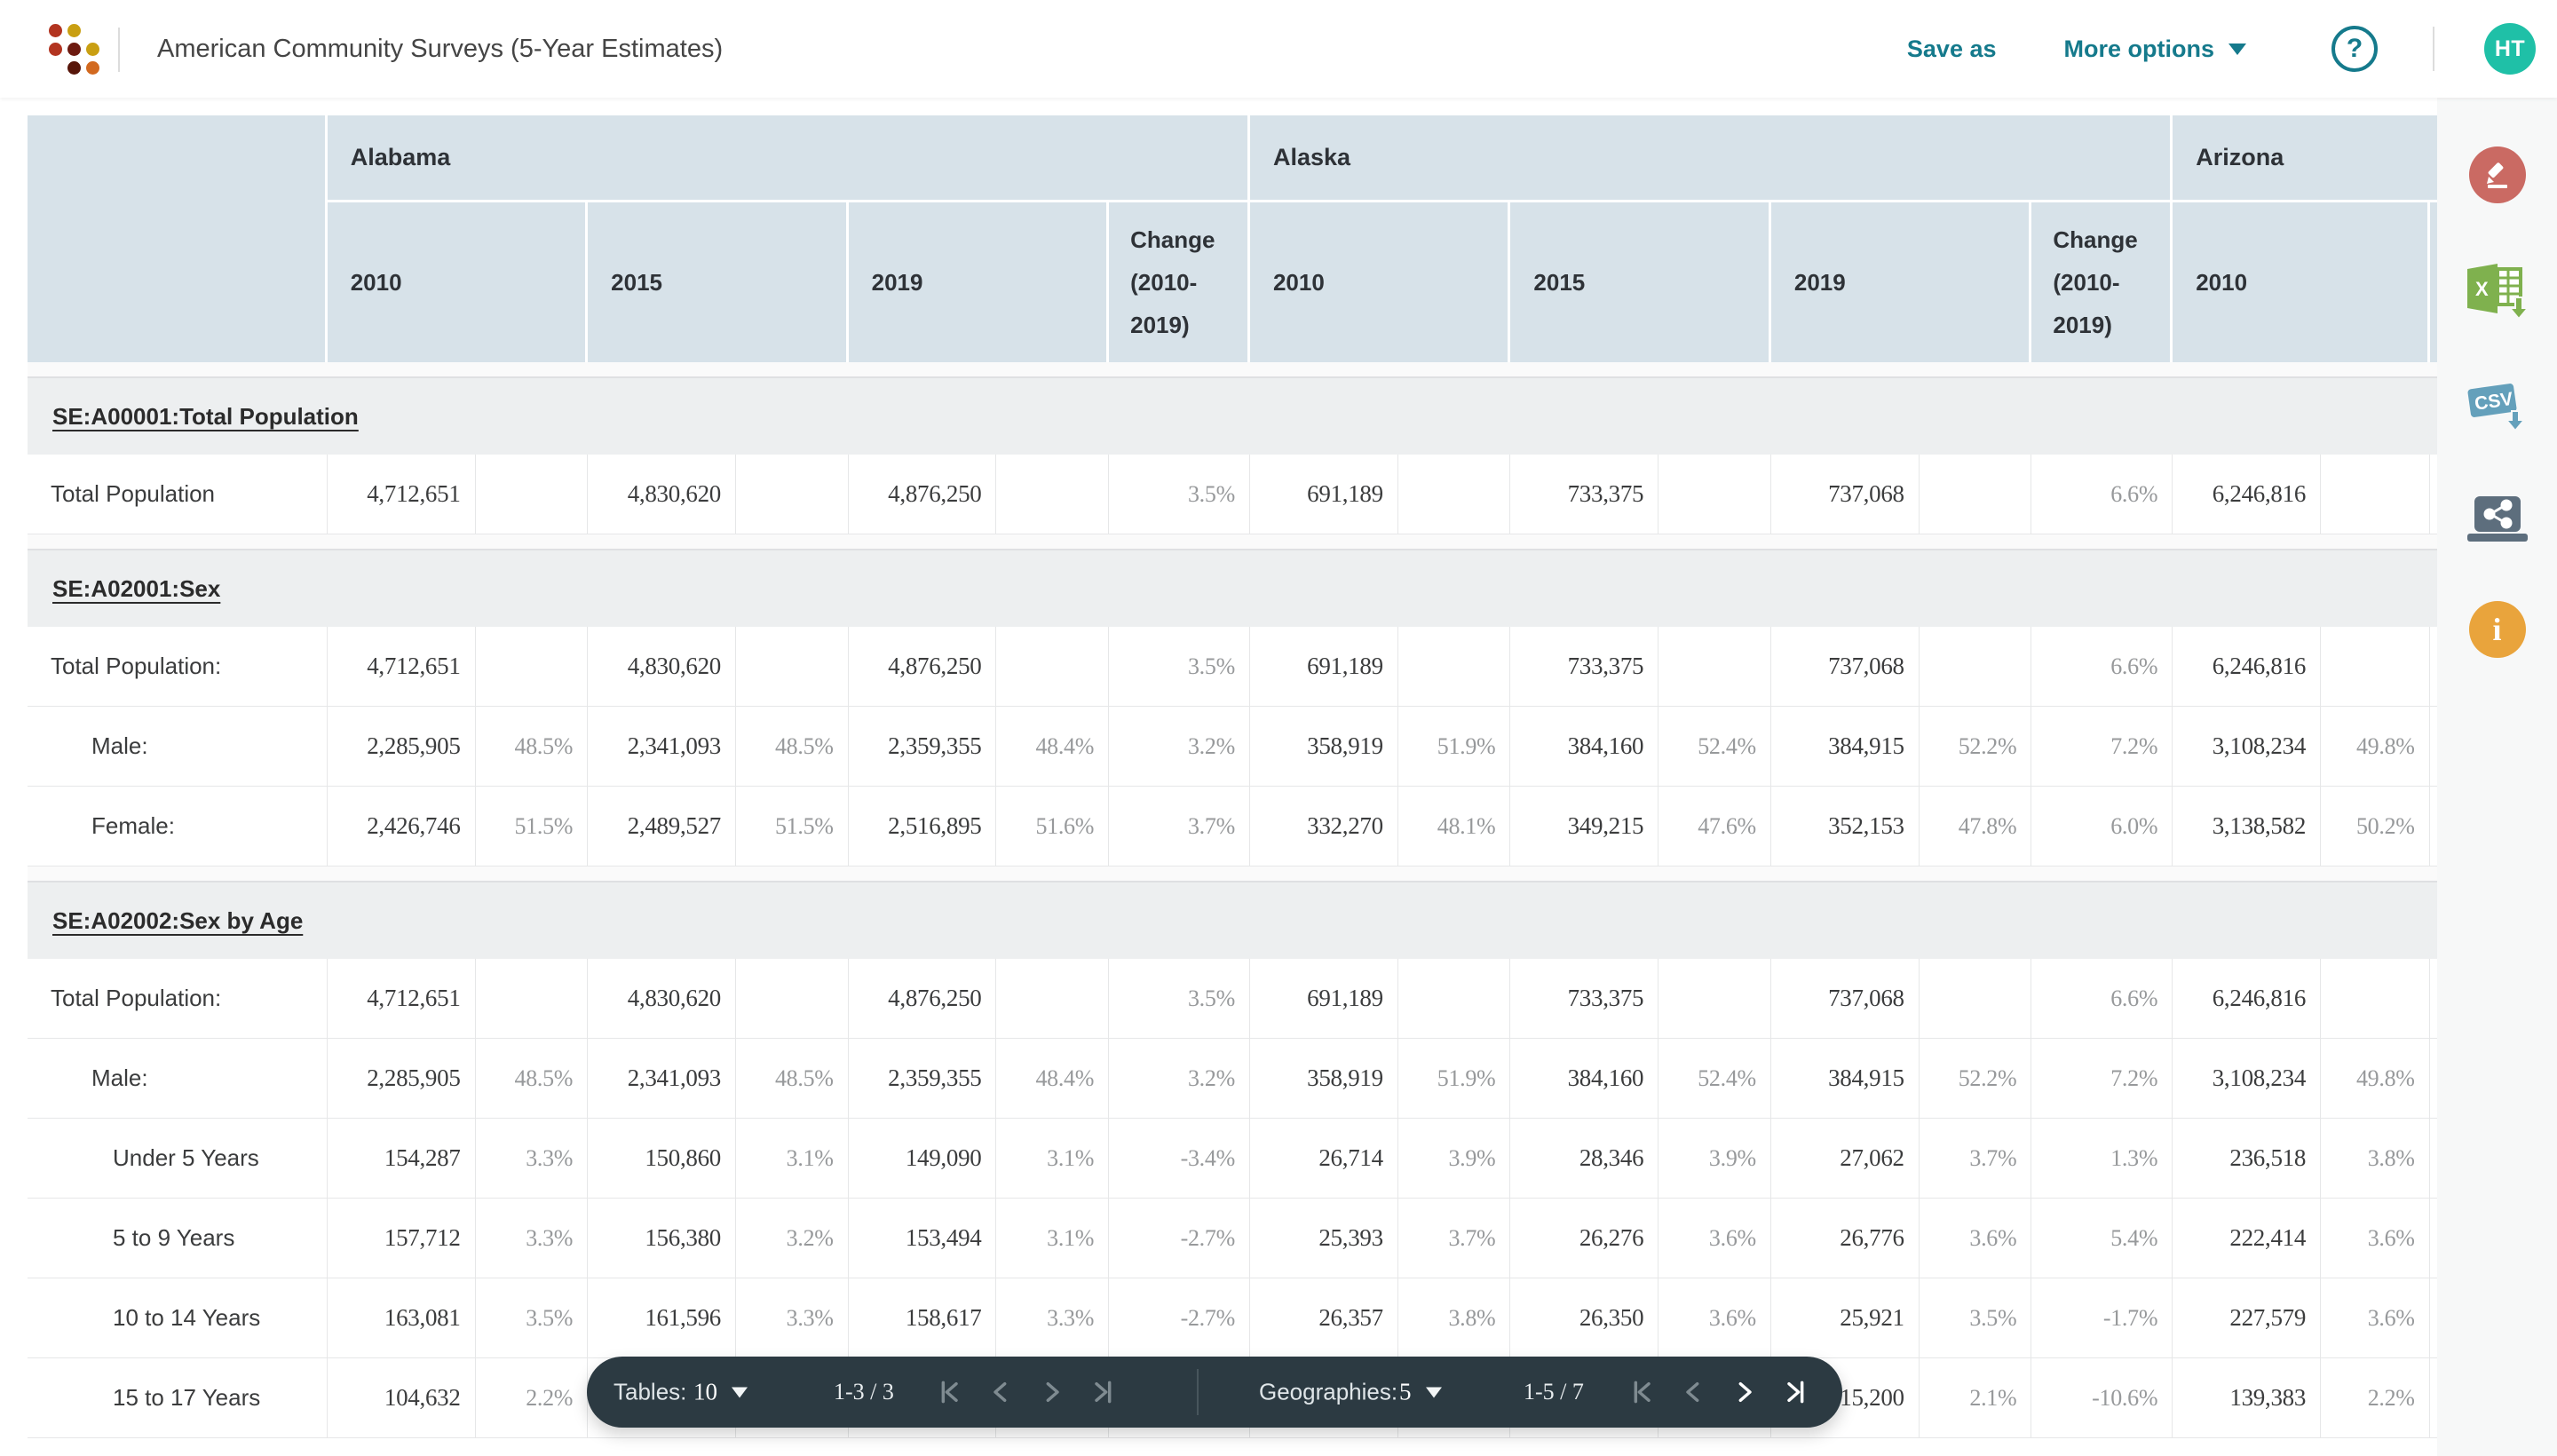  I want to click on value-cell: 26,776, so click(1845, 1238).